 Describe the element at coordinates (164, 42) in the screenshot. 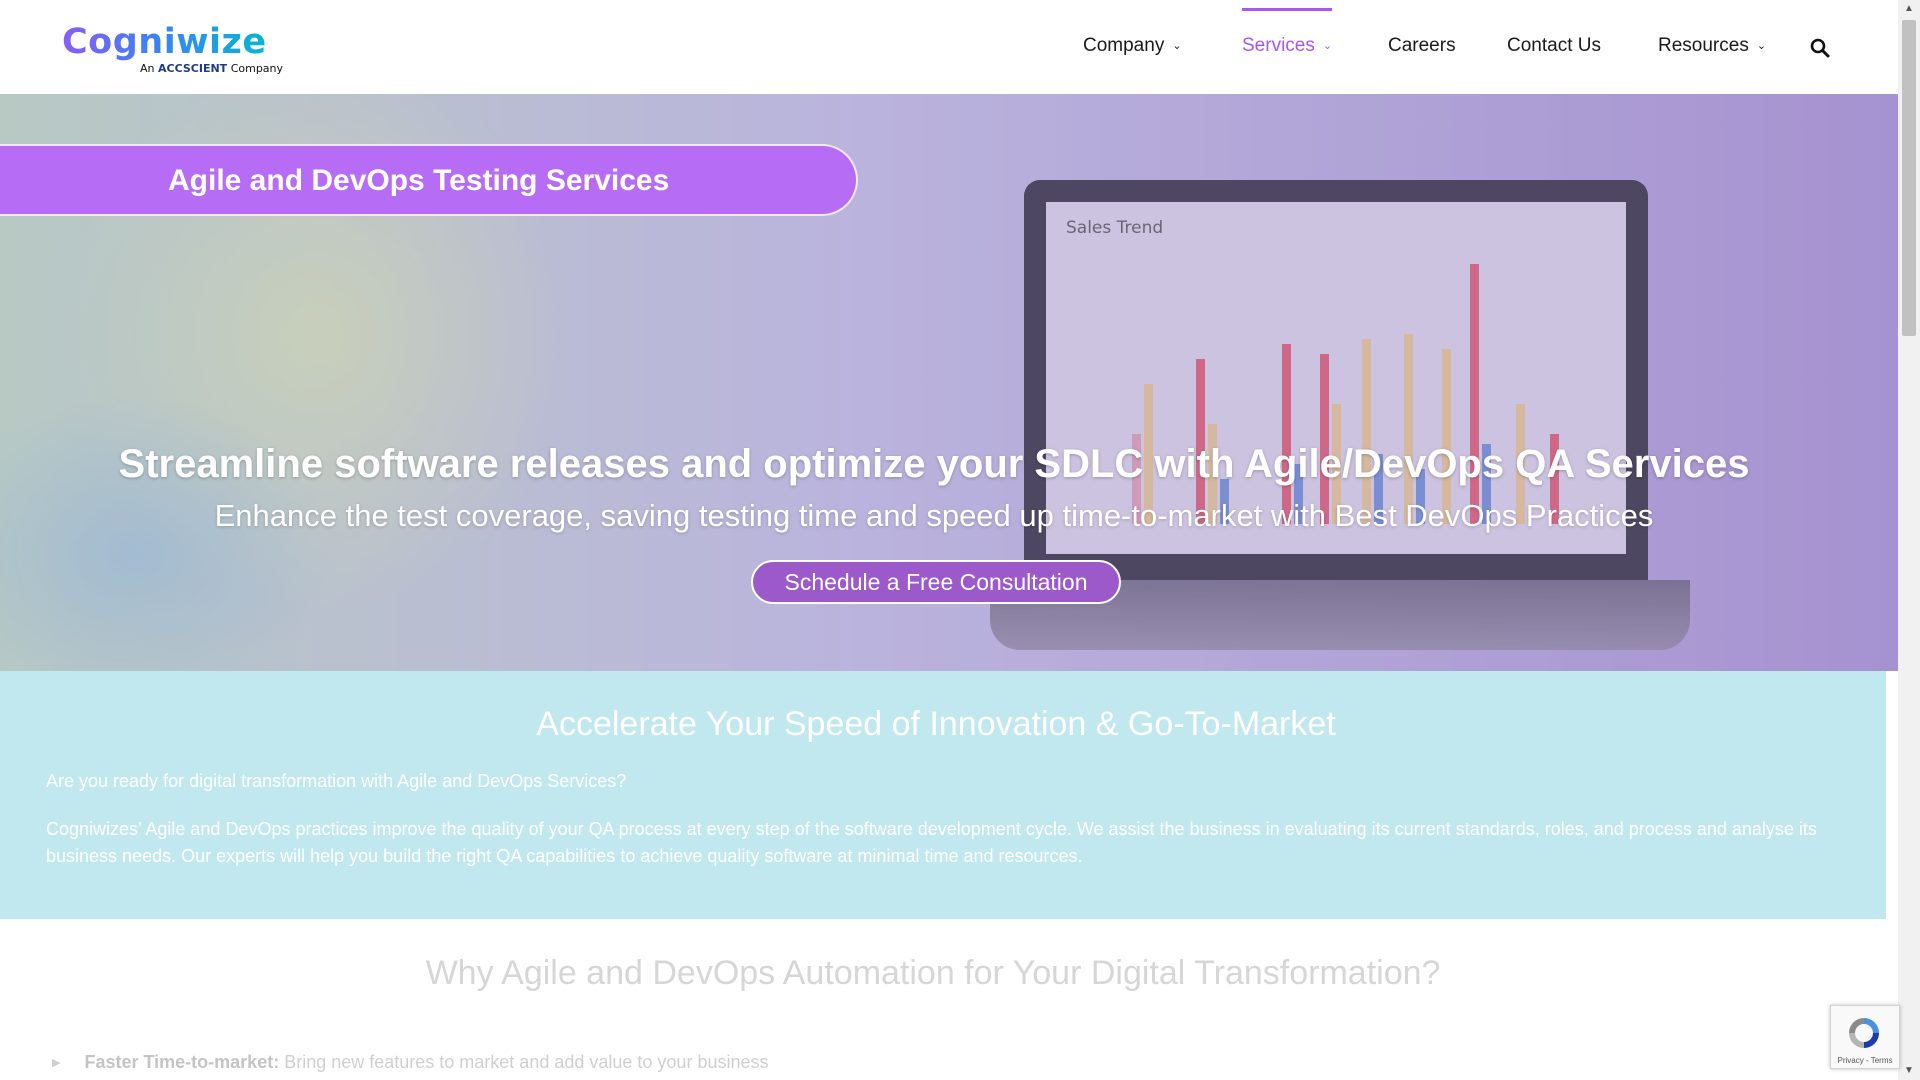

I see `logo-wordmark: Cogniwize` at that location.